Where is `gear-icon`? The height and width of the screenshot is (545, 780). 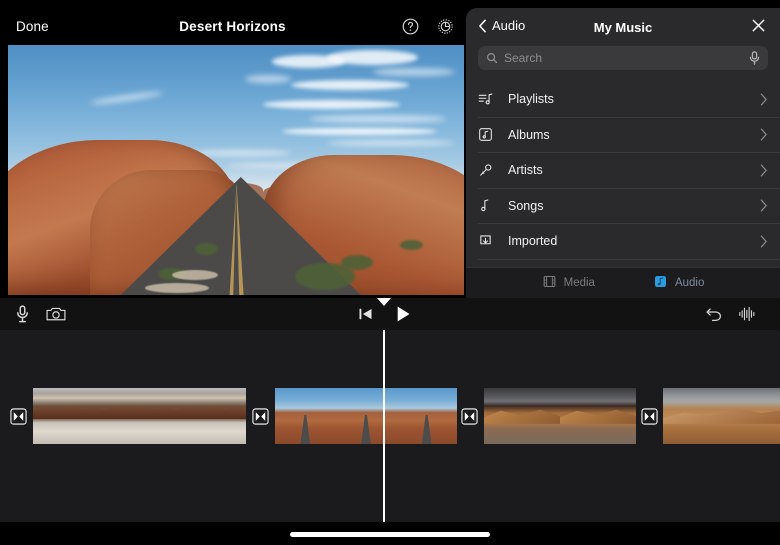 gear-icon is located at coordinates (445, 26).